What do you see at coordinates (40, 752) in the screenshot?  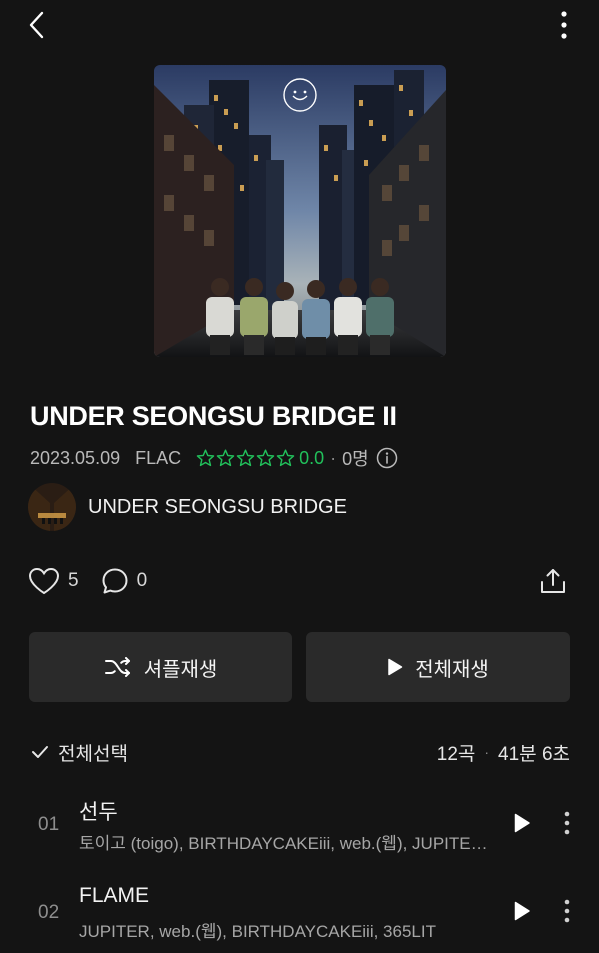 I see `check-icon` at bounding box center [40, 752].